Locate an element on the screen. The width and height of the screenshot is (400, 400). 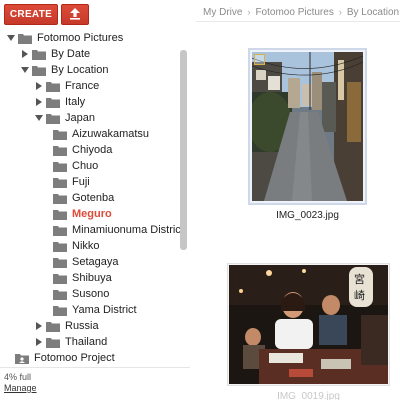
file-name: IMG_0019.jpg is located at coordinates (308, 395).